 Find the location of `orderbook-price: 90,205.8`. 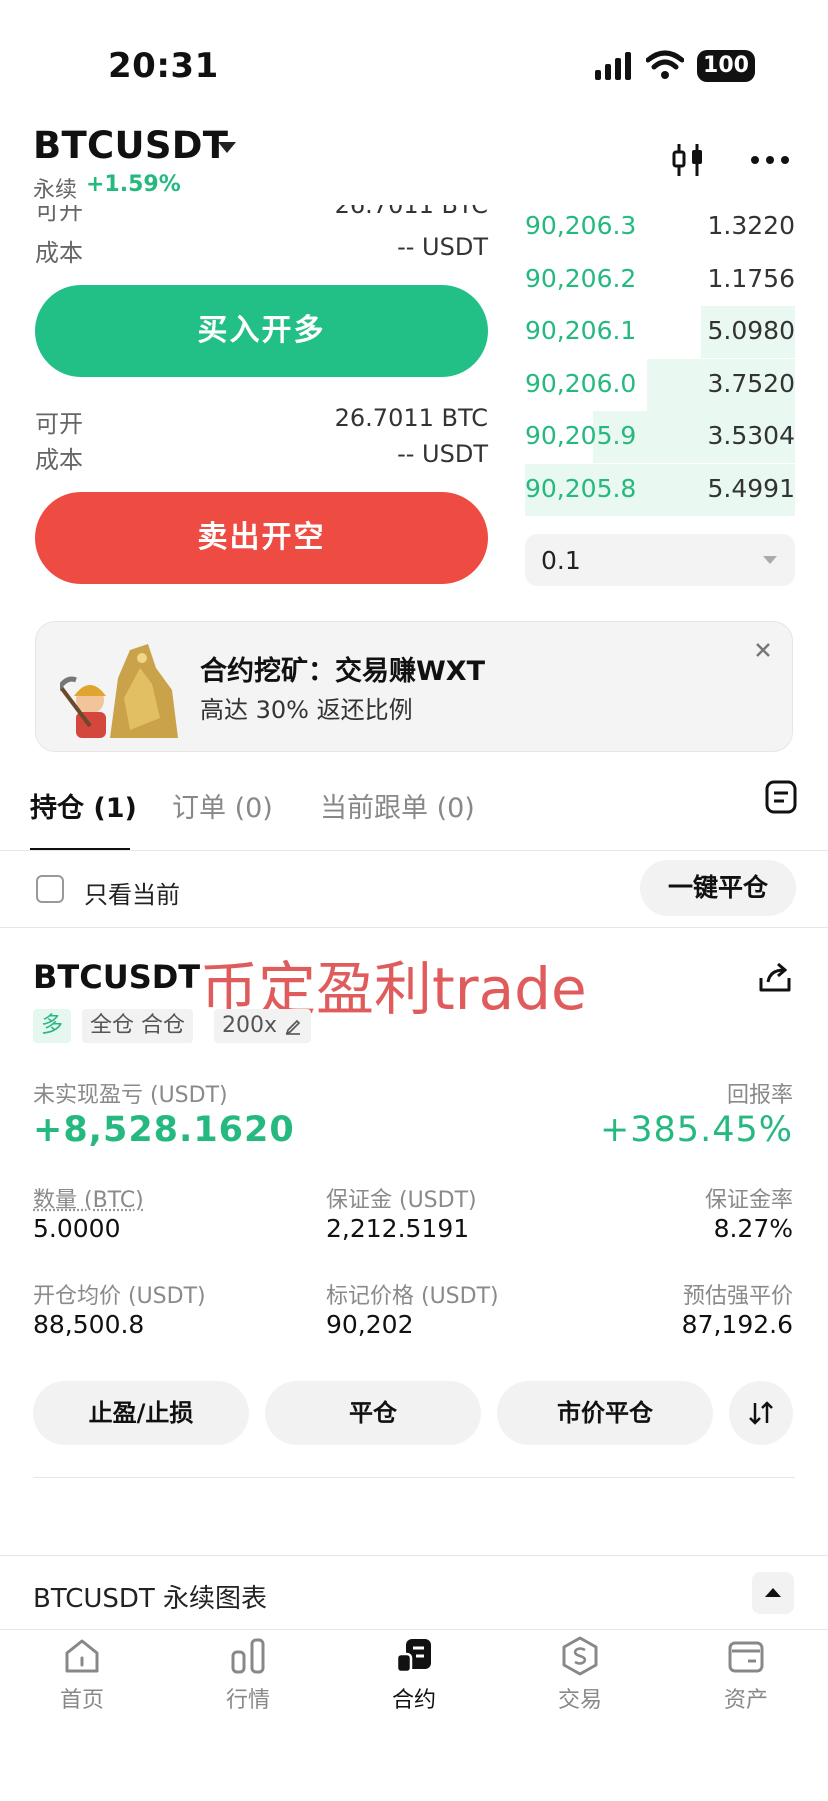

orderbook-price: 90,205.8 is located at coordinates (581, 488).